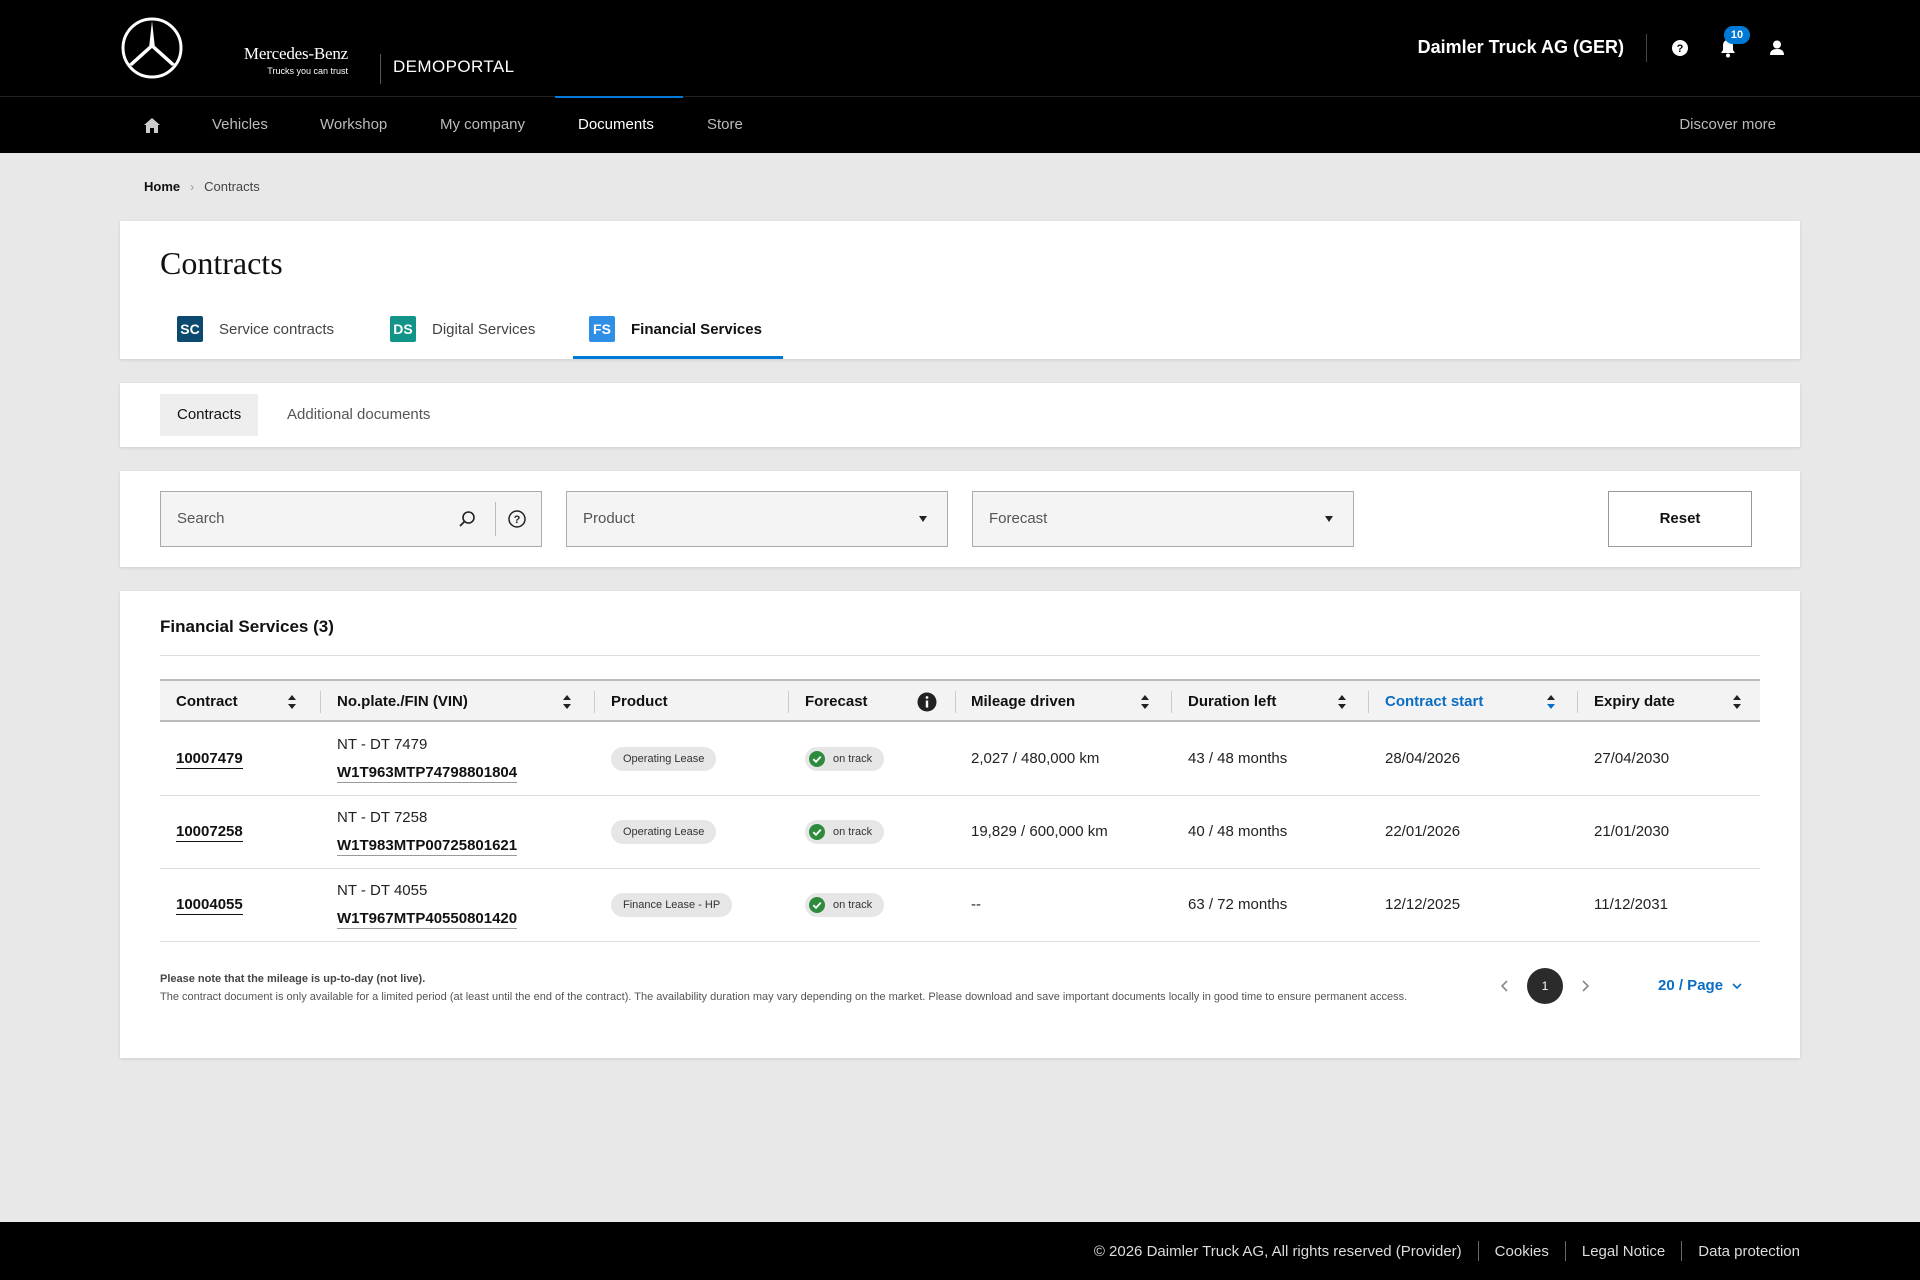  Describe the element at coordinates (402, 701) in the screenshot. I see `column-header-plate-vin: No.plate./FIN (VIN)` at that location.